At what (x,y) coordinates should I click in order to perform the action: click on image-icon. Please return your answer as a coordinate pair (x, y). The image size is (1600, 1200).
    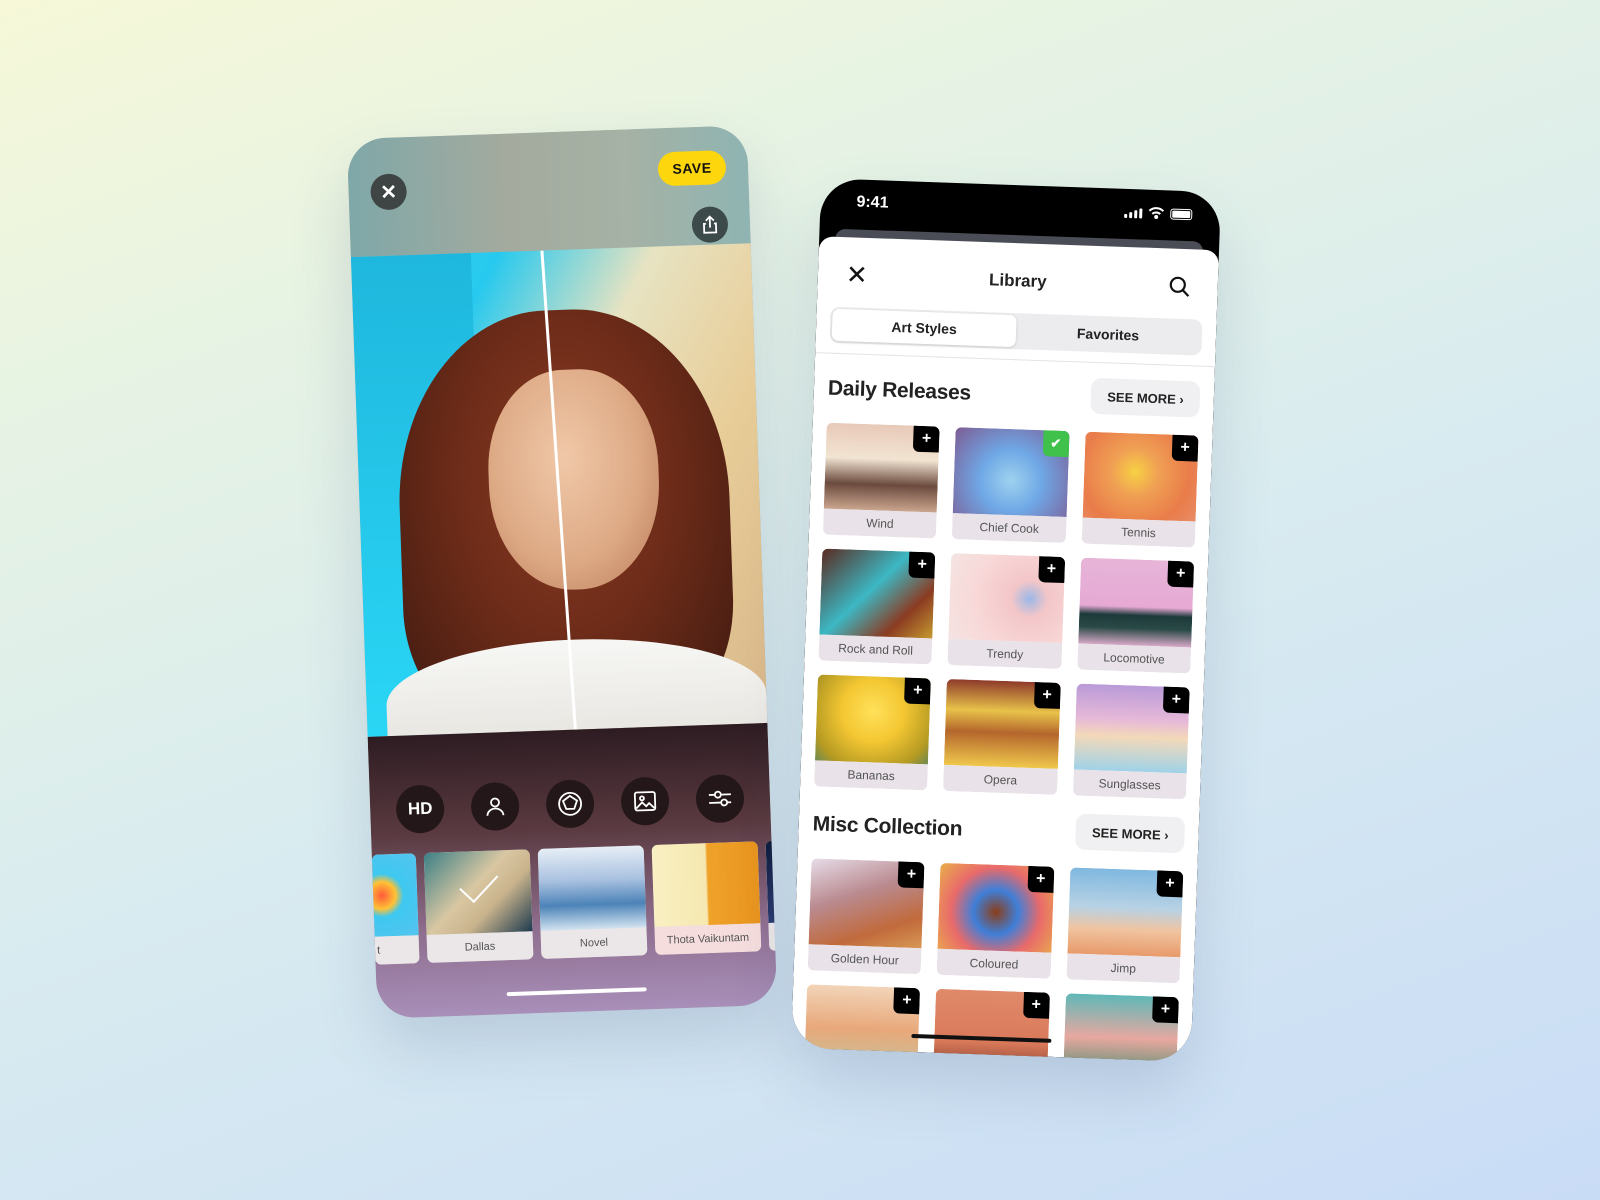
    Looking at the image, I should click on (645, 801).